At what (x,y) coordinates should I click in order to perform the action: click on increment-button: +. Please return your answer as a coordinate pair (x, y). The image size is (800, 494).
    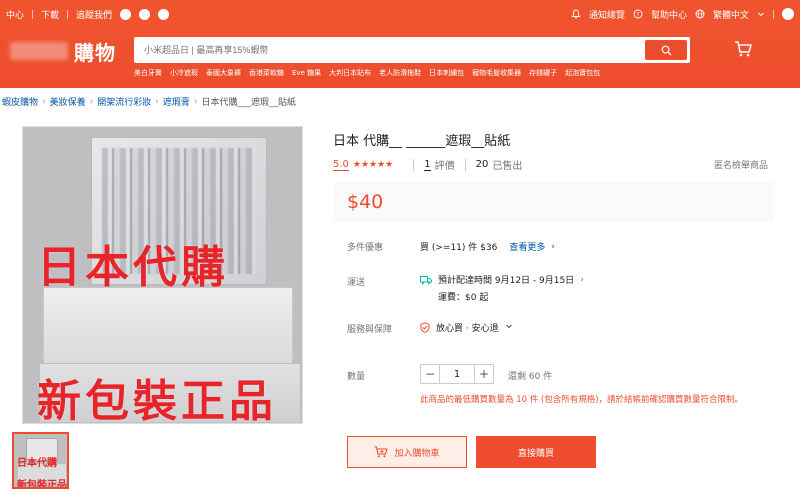
    Looking at the image, I should click on (484, 374).